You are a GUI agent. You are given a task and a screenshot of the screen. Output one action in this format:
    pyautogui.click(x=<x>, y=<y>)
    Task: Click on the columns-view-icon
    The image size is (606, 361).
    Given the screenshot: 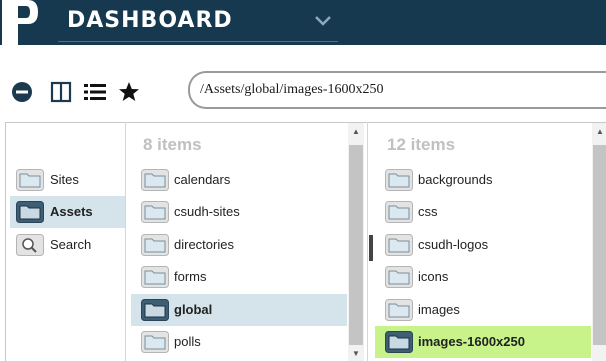 What is the action you would take?
    pyautogui.click(x=61, y=92)
    